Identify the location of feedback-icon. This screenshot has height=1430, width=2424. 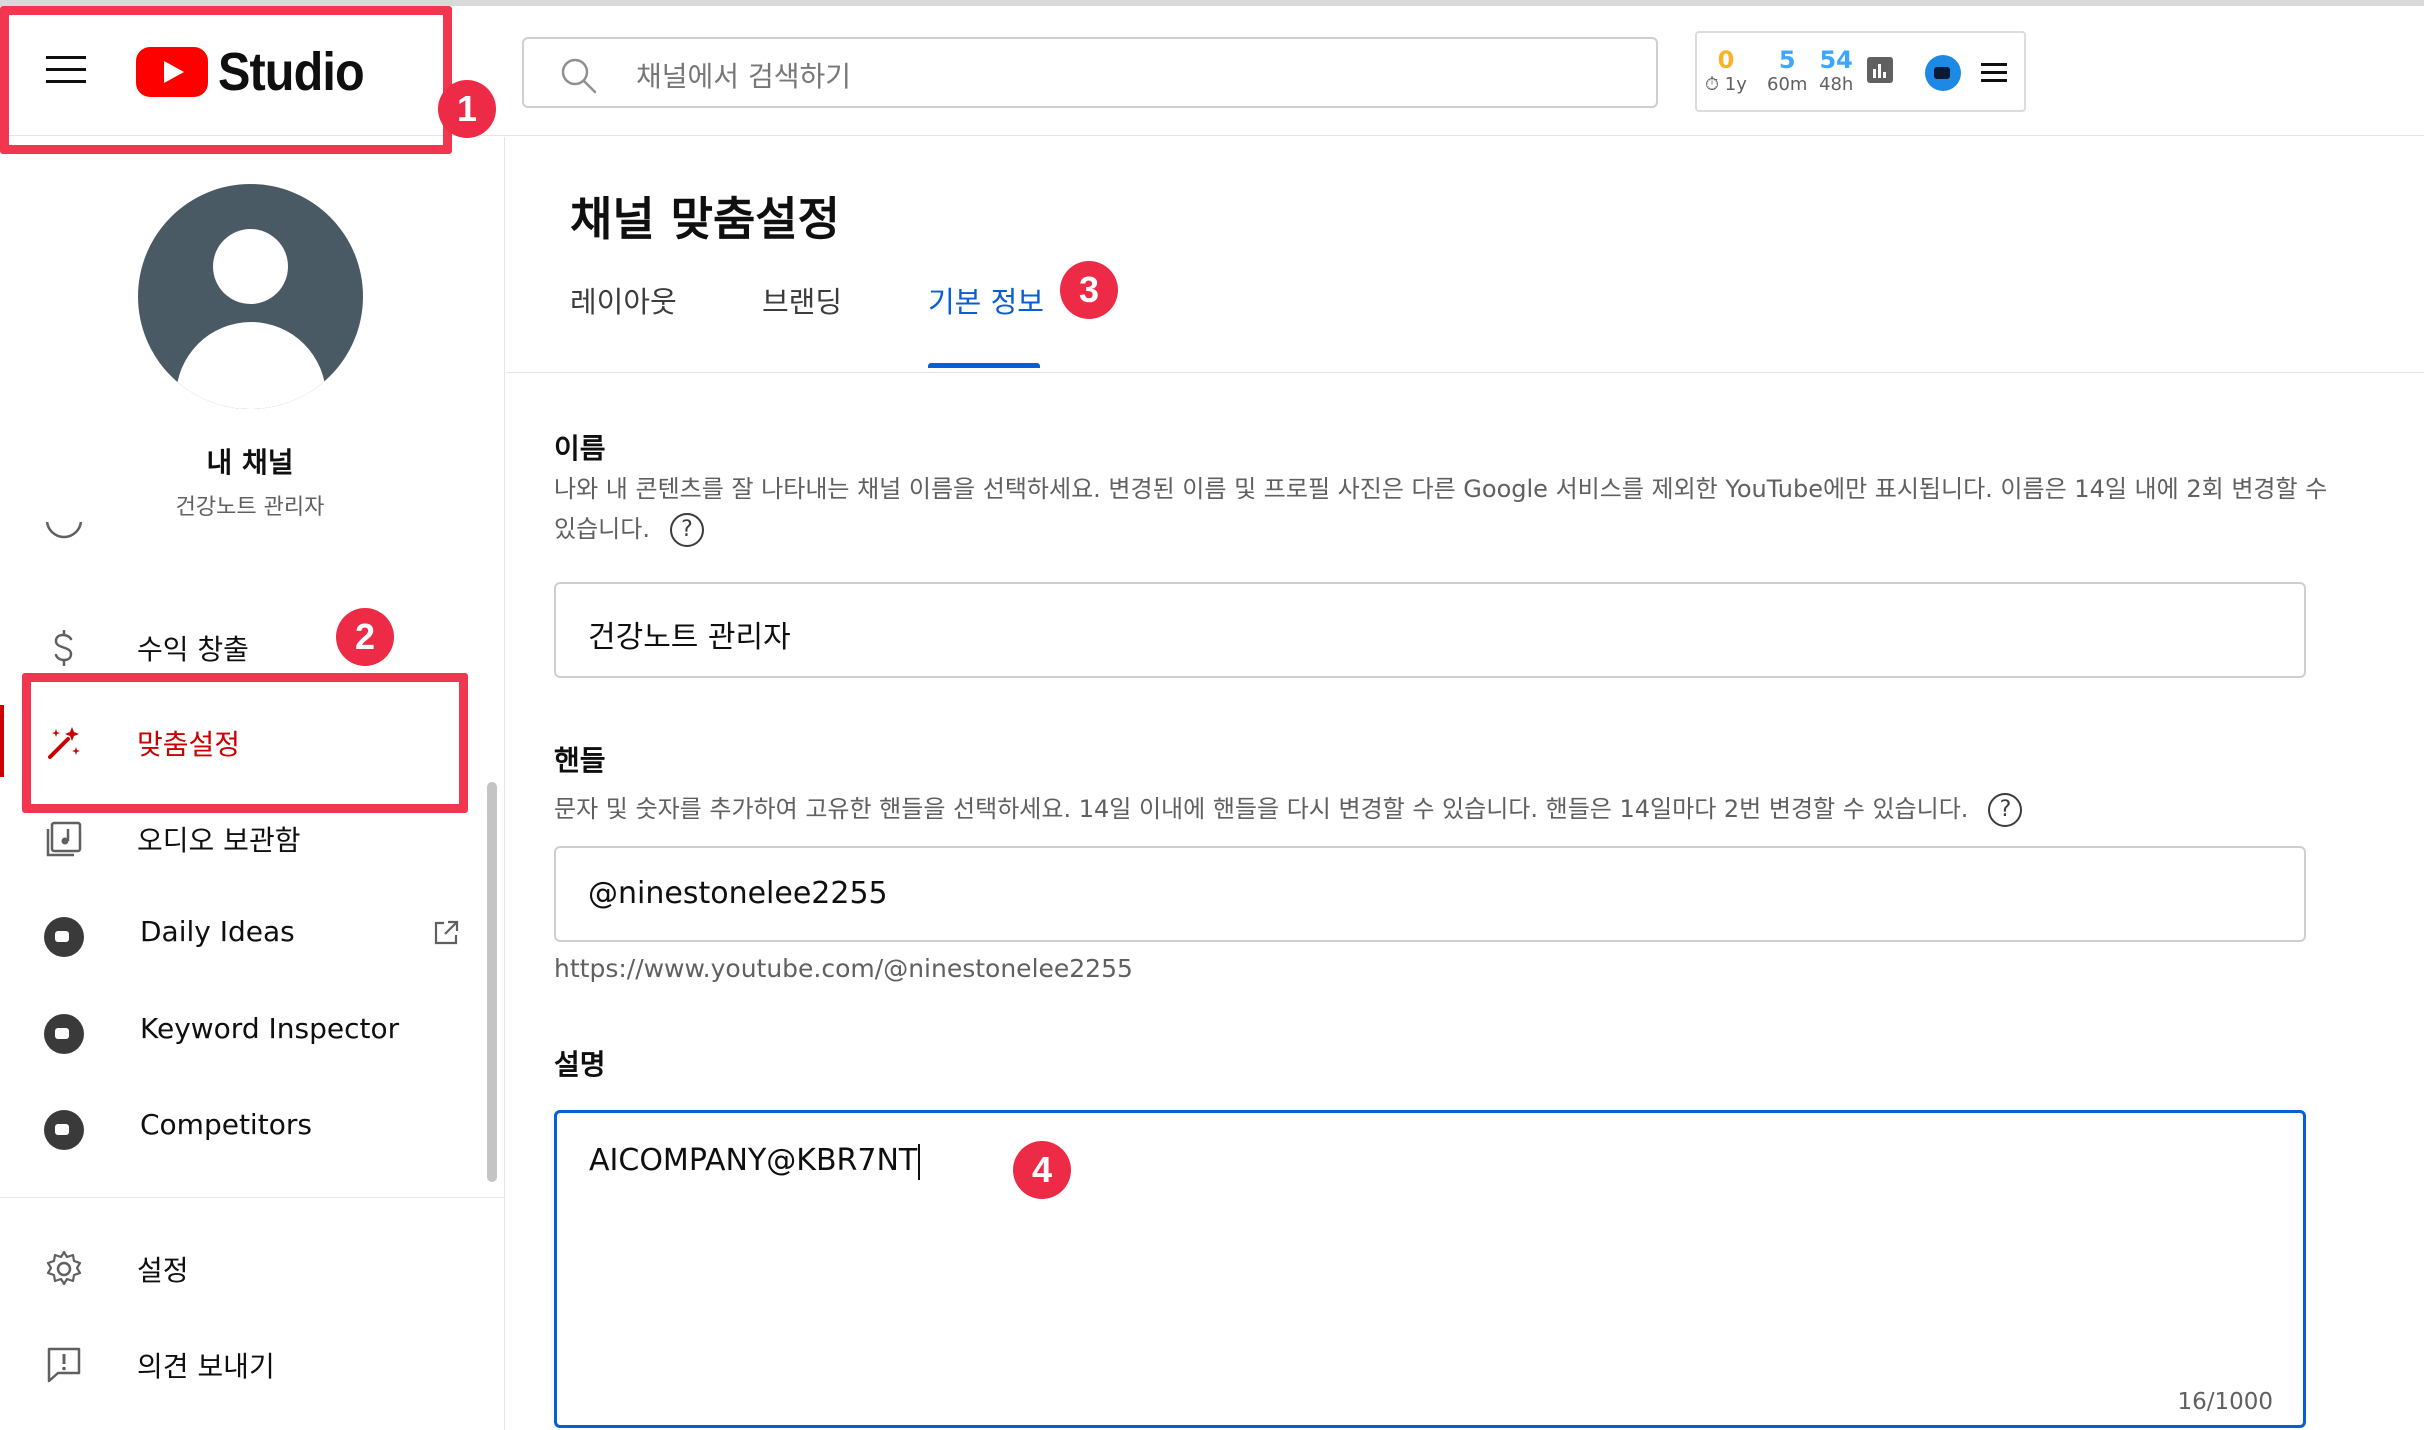
(64, 1365).